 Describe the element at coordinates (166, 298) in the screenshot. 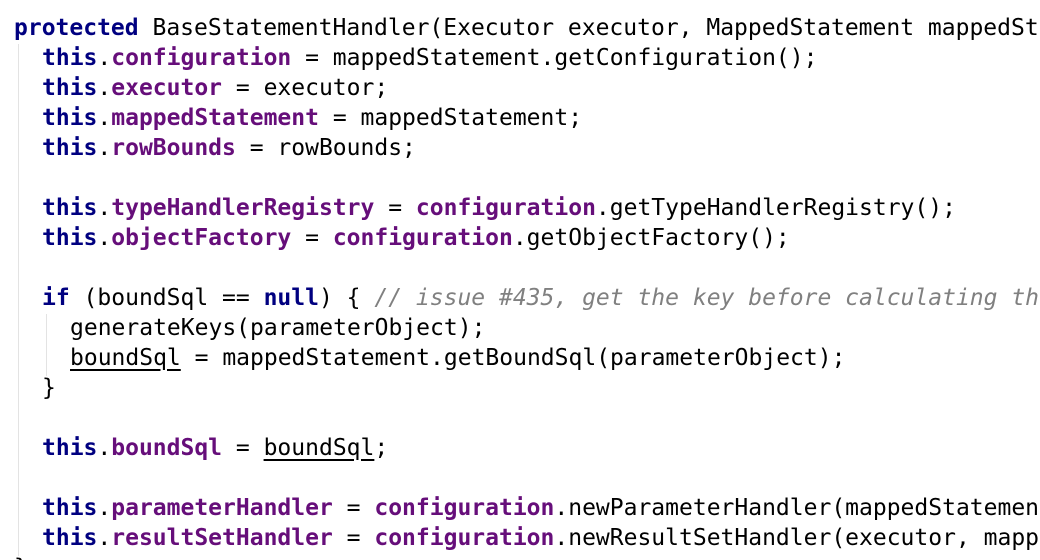

I see `code-token: (boundSql ==` at that location.